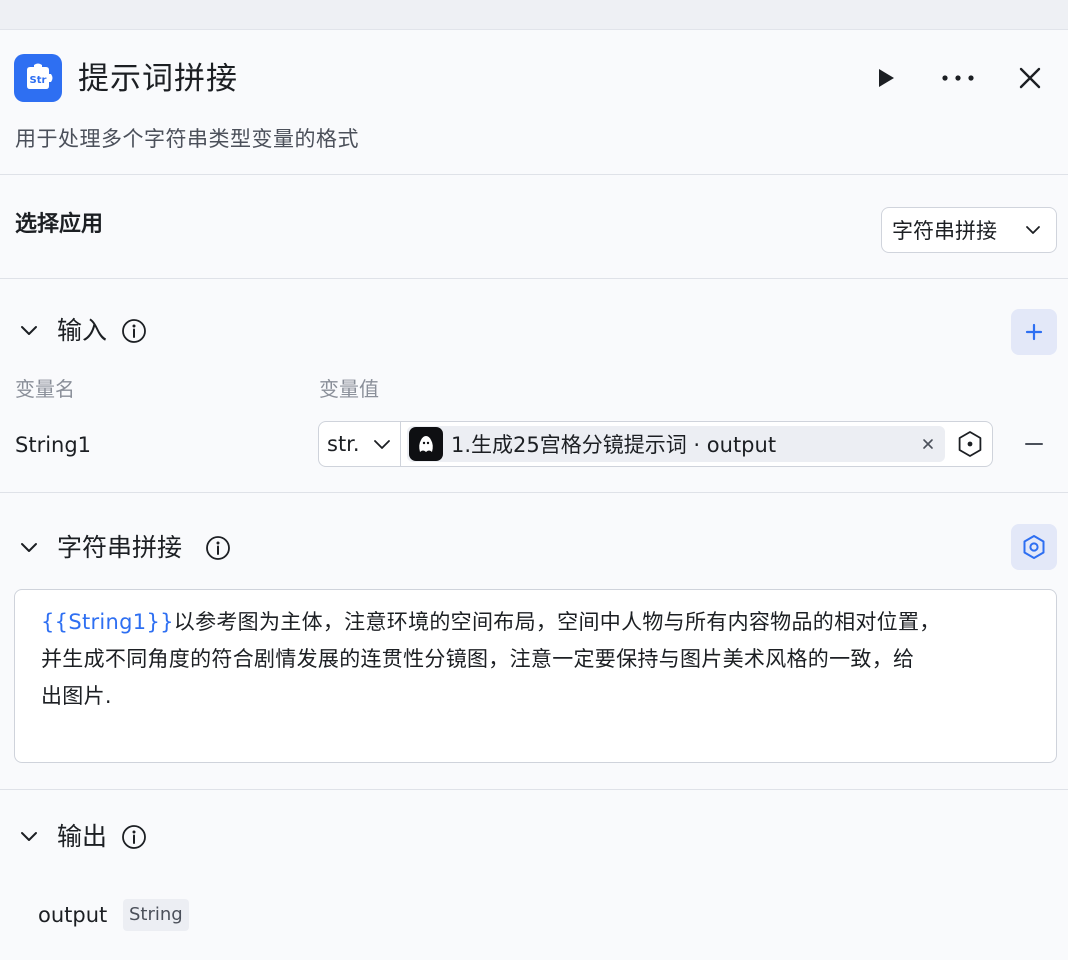 This screenshot has height=960, width=1068. I want to click on concat-settings-button, so click(1034, 547).